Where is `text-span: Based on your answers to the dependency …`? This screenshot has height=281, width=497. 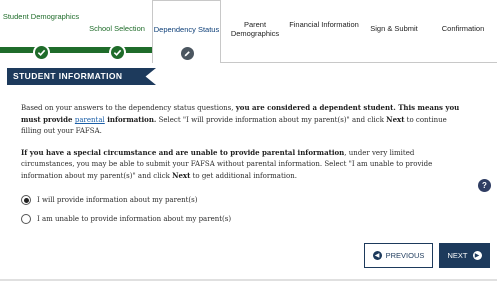 text-span: Based on your answers to the dependency … is located at coordinates (128, 108).